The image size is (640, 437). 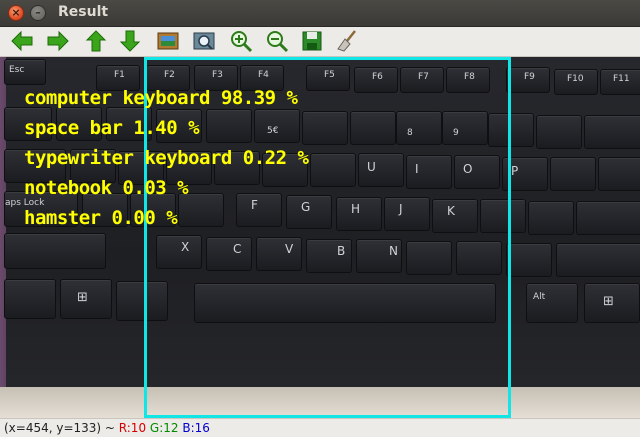 I want to click on status-bar: (x=454, y=133) ~ R:10 G:12 B:16, so click(x=320, y=427).